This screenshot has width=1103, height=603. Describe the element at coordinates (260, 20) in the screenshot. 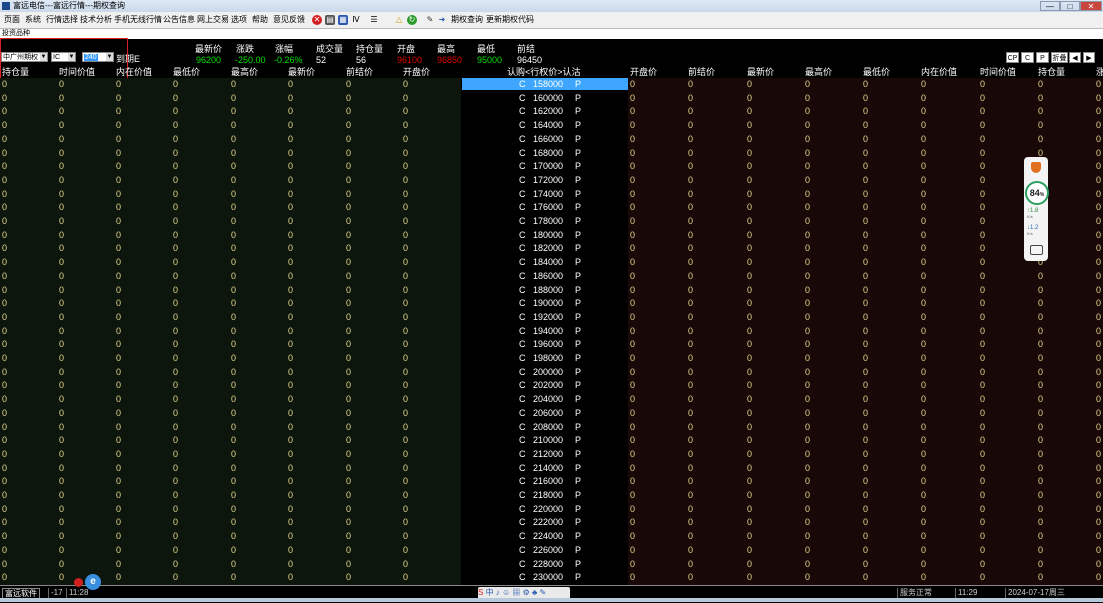

I see `menu-help: 帮助` at that location.